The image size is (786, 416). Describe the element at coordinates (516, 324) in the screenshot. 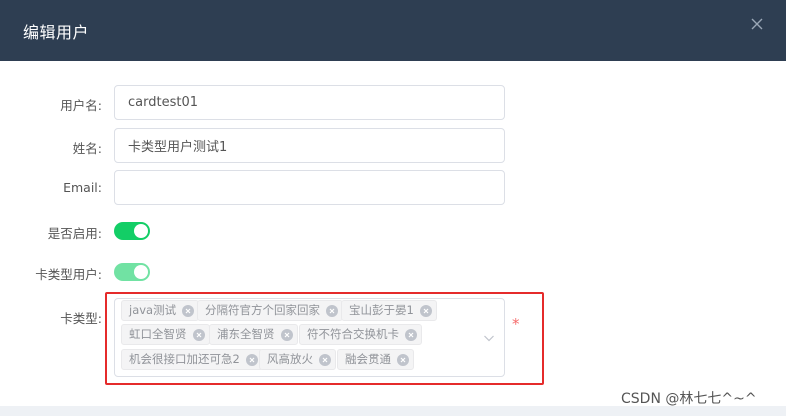

I see `required-mark: *` at that location.